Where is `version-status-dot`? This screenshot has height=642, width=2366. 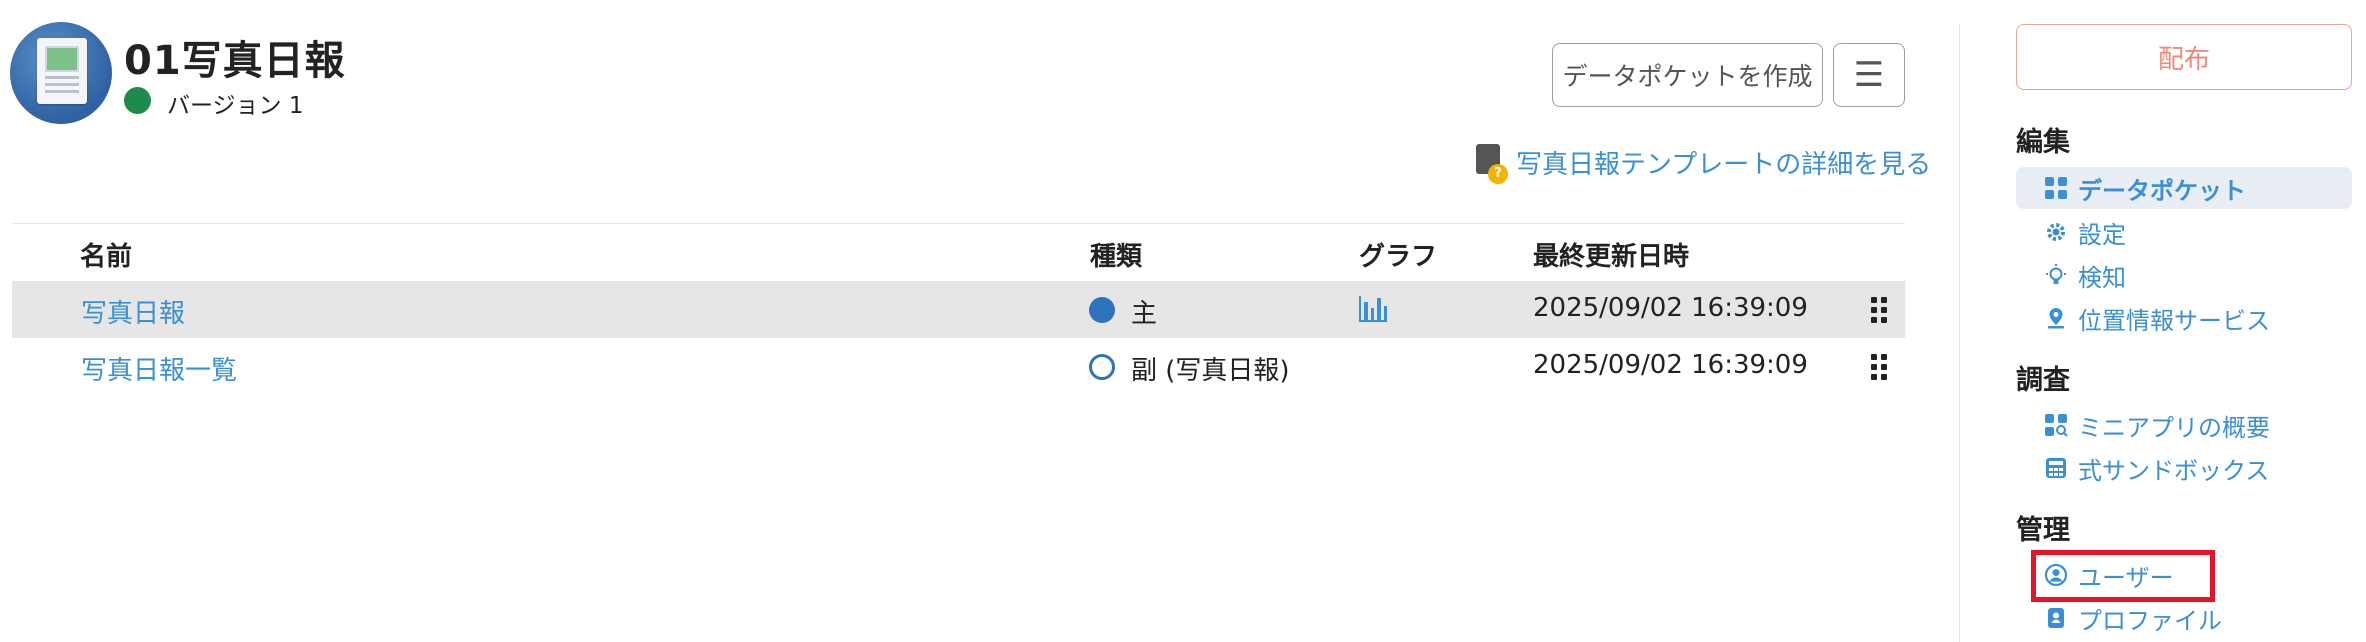
version-status-dot is located at coordinates (137, 100).